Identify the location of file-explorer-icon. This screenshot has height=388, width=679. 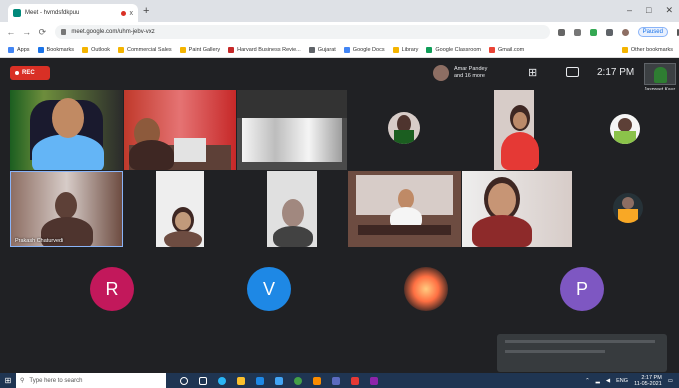
(241, 380).